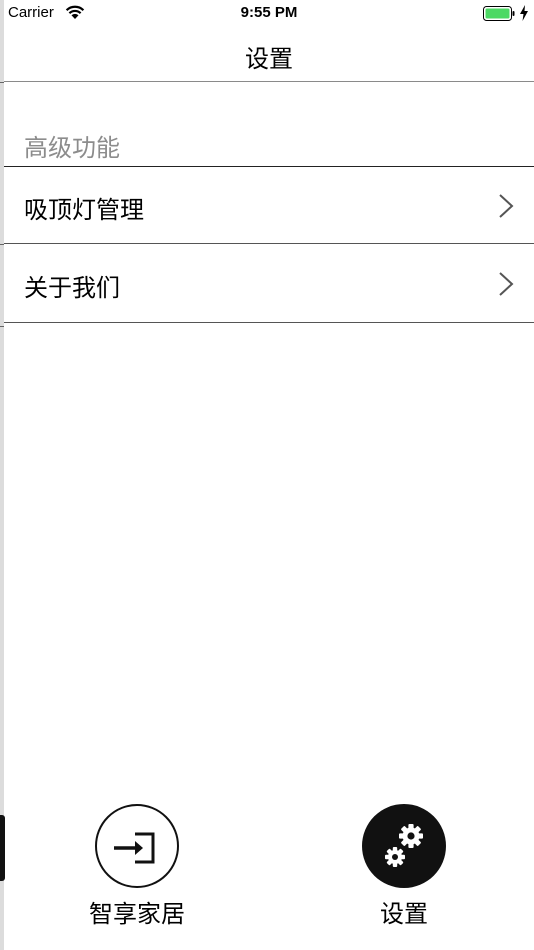  What do you see at coordinates (524, 13) in the screenshot?
I see `charging-bolt-icon` at bounding box center [524, 13].